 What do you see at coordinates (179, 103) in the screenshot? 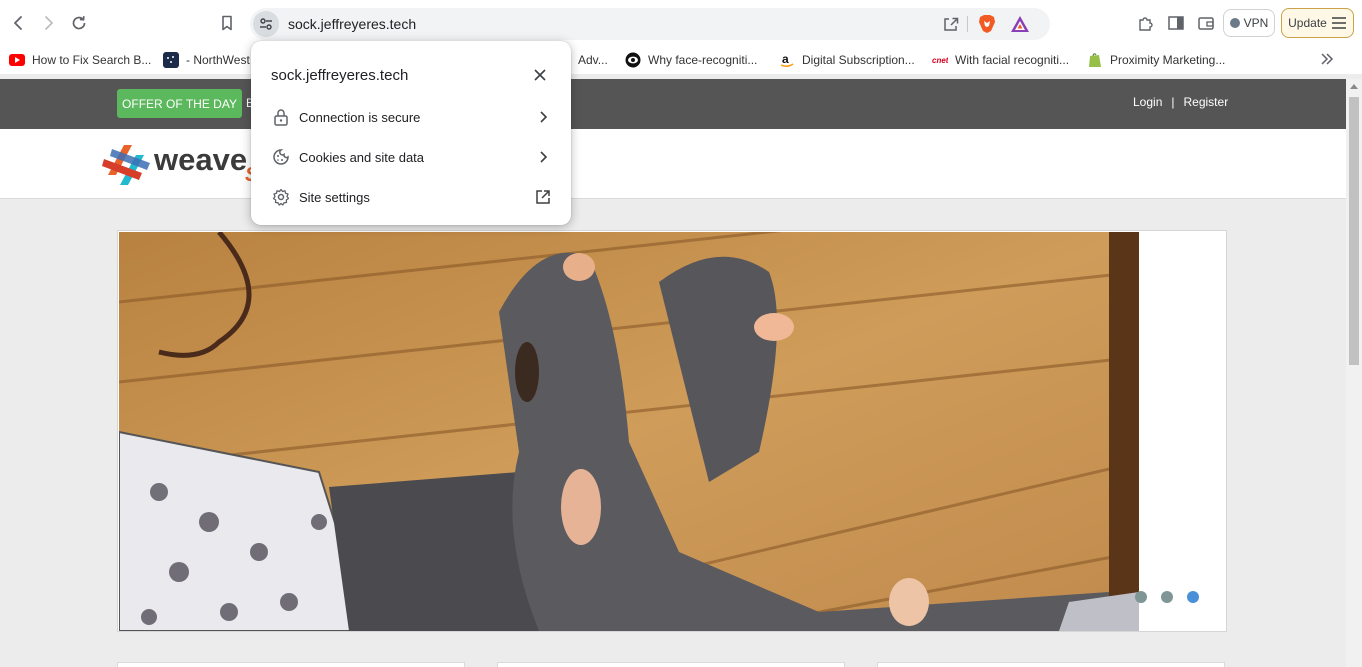
I see `offer-of-the-day-button: OFFER OF THE DAY` at bounding box center [179, 103].